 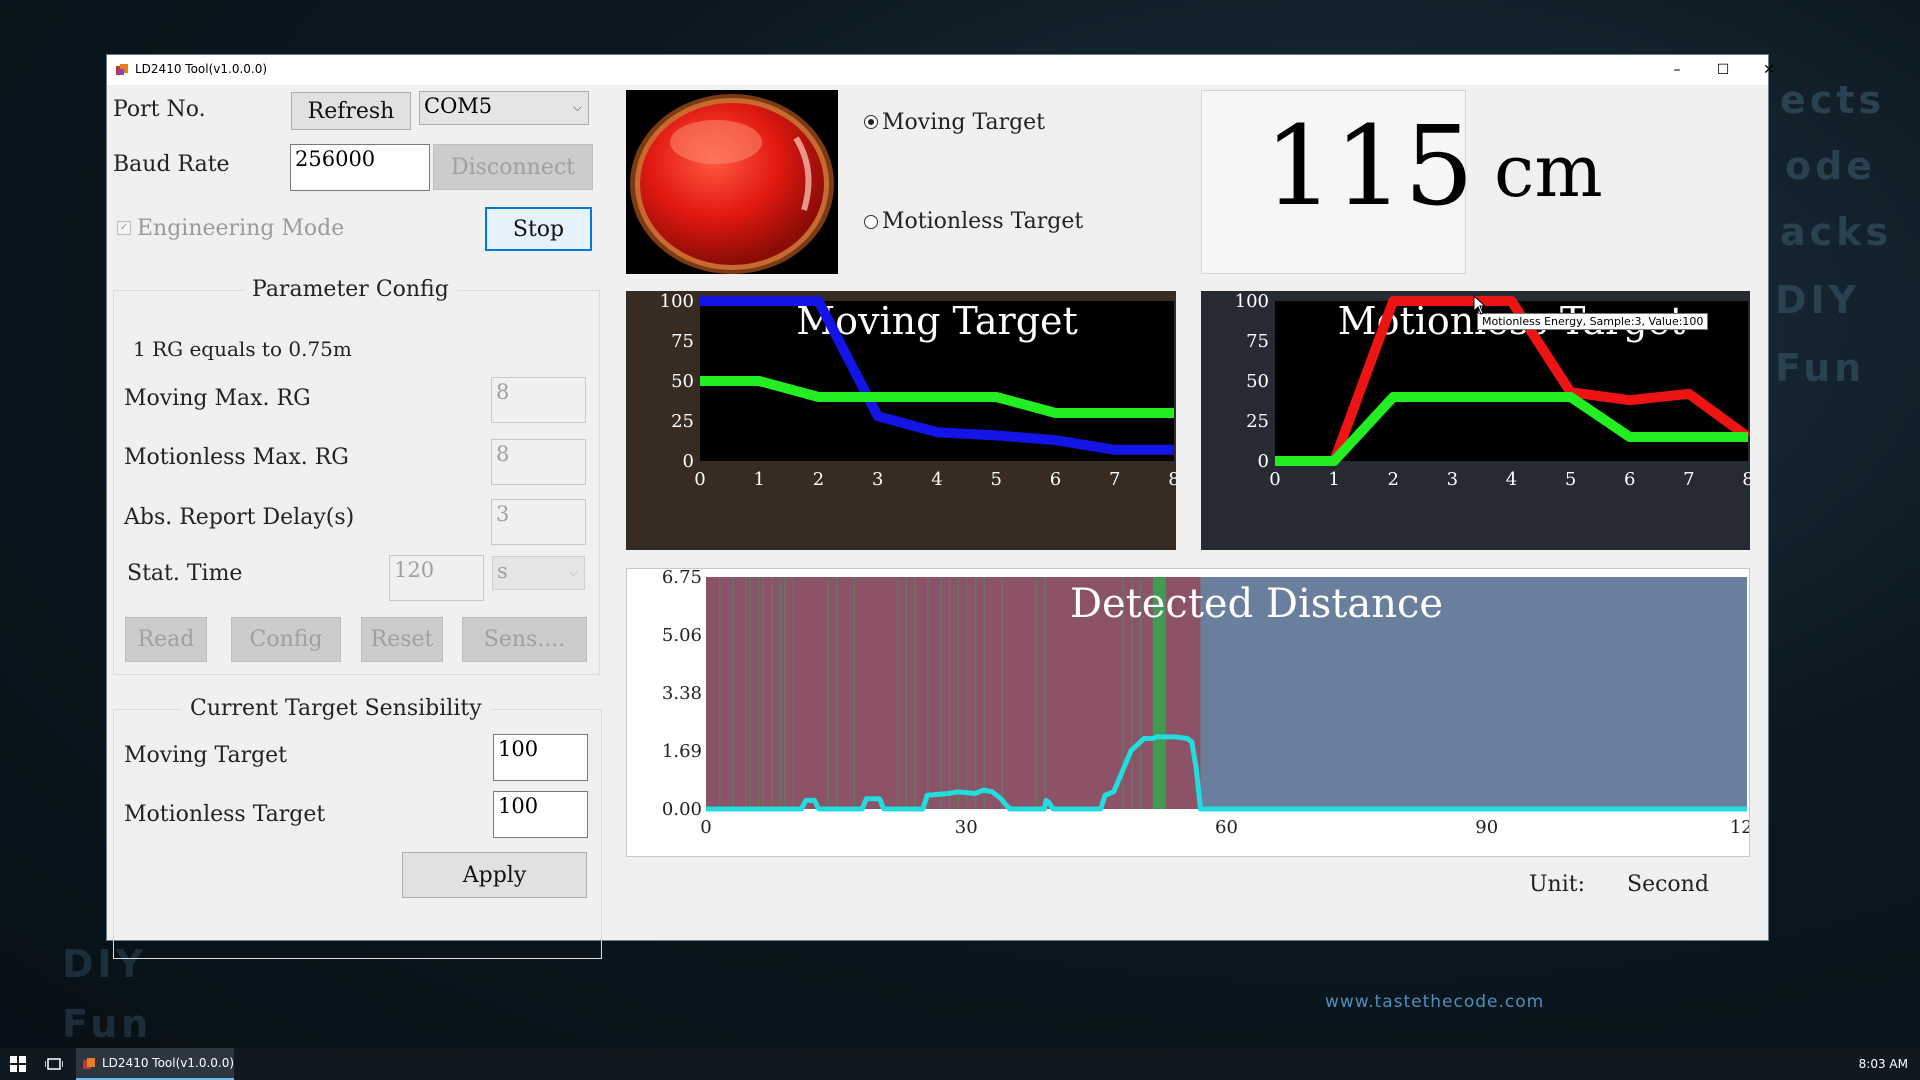 What do you see at coordinates (920, 390) in the screenshot?
I see `moving-target-chart-svg: 10075502500 1 2 3 4 5 6 7 8Moving Target` at bounding box center [920, 390].